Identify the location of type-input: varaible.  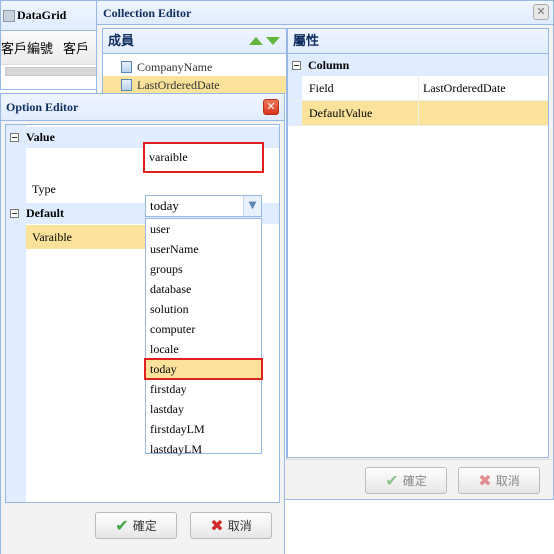
(203, 157).